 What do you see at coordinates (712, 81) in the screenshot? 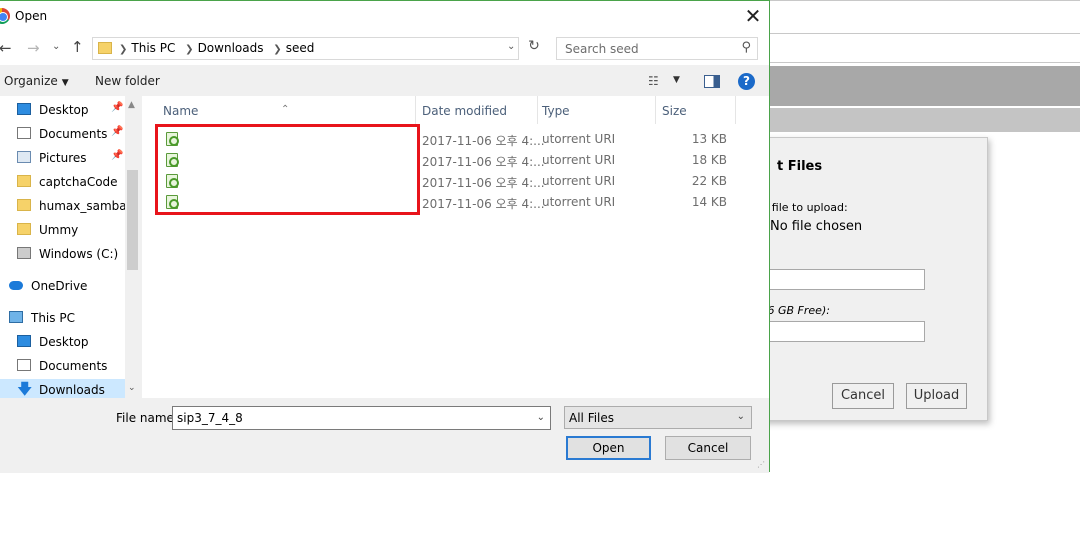
I see `preview-pane-icon` at bounding box center [712, 81].